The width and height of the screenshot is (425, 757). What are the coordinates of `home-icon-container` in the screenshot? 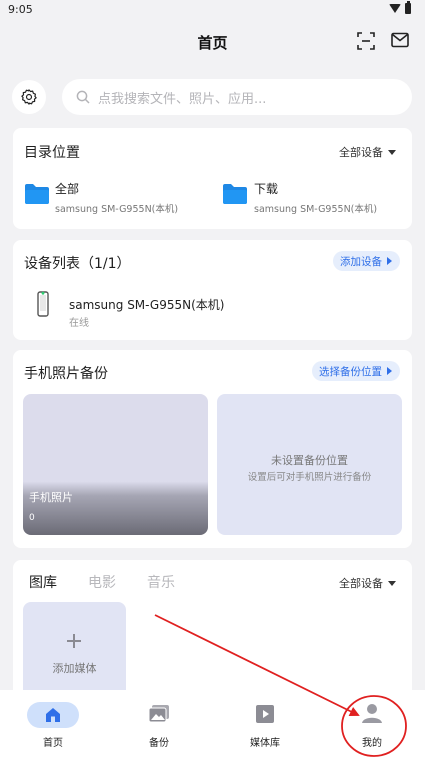 It's located at (53, 715).